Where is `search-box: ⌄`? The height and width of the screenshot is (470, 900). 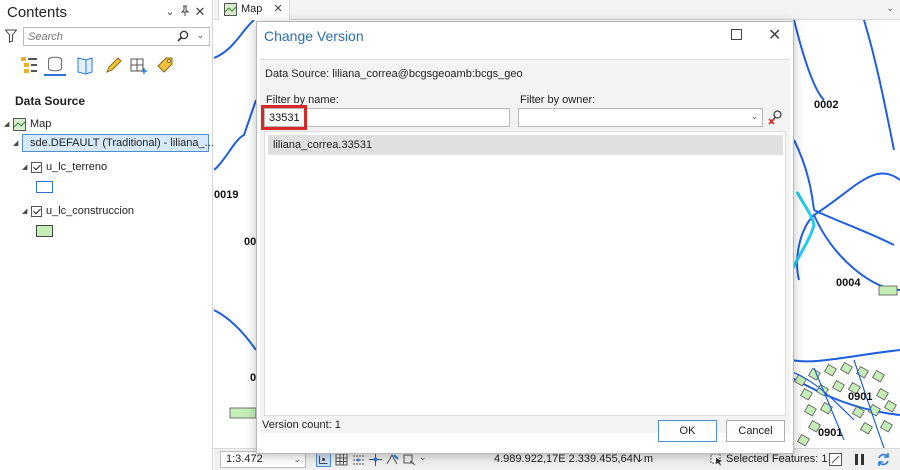
search-box: ⌄ is located at coordinates (116, 36).